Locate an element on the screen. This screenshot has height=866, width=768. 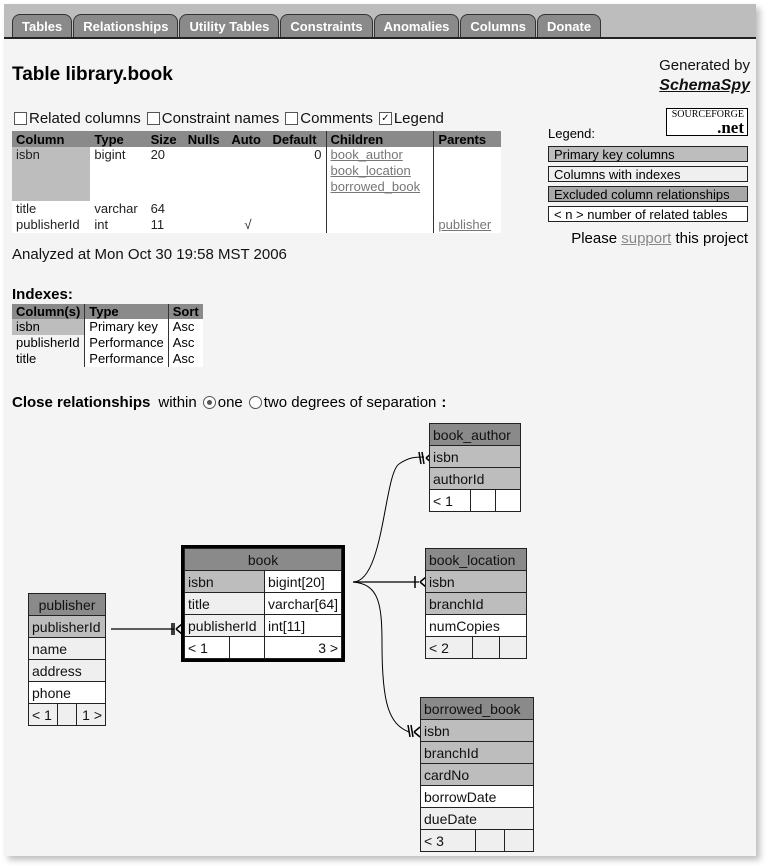
entity-title: book is located at coordinates (263, 559).